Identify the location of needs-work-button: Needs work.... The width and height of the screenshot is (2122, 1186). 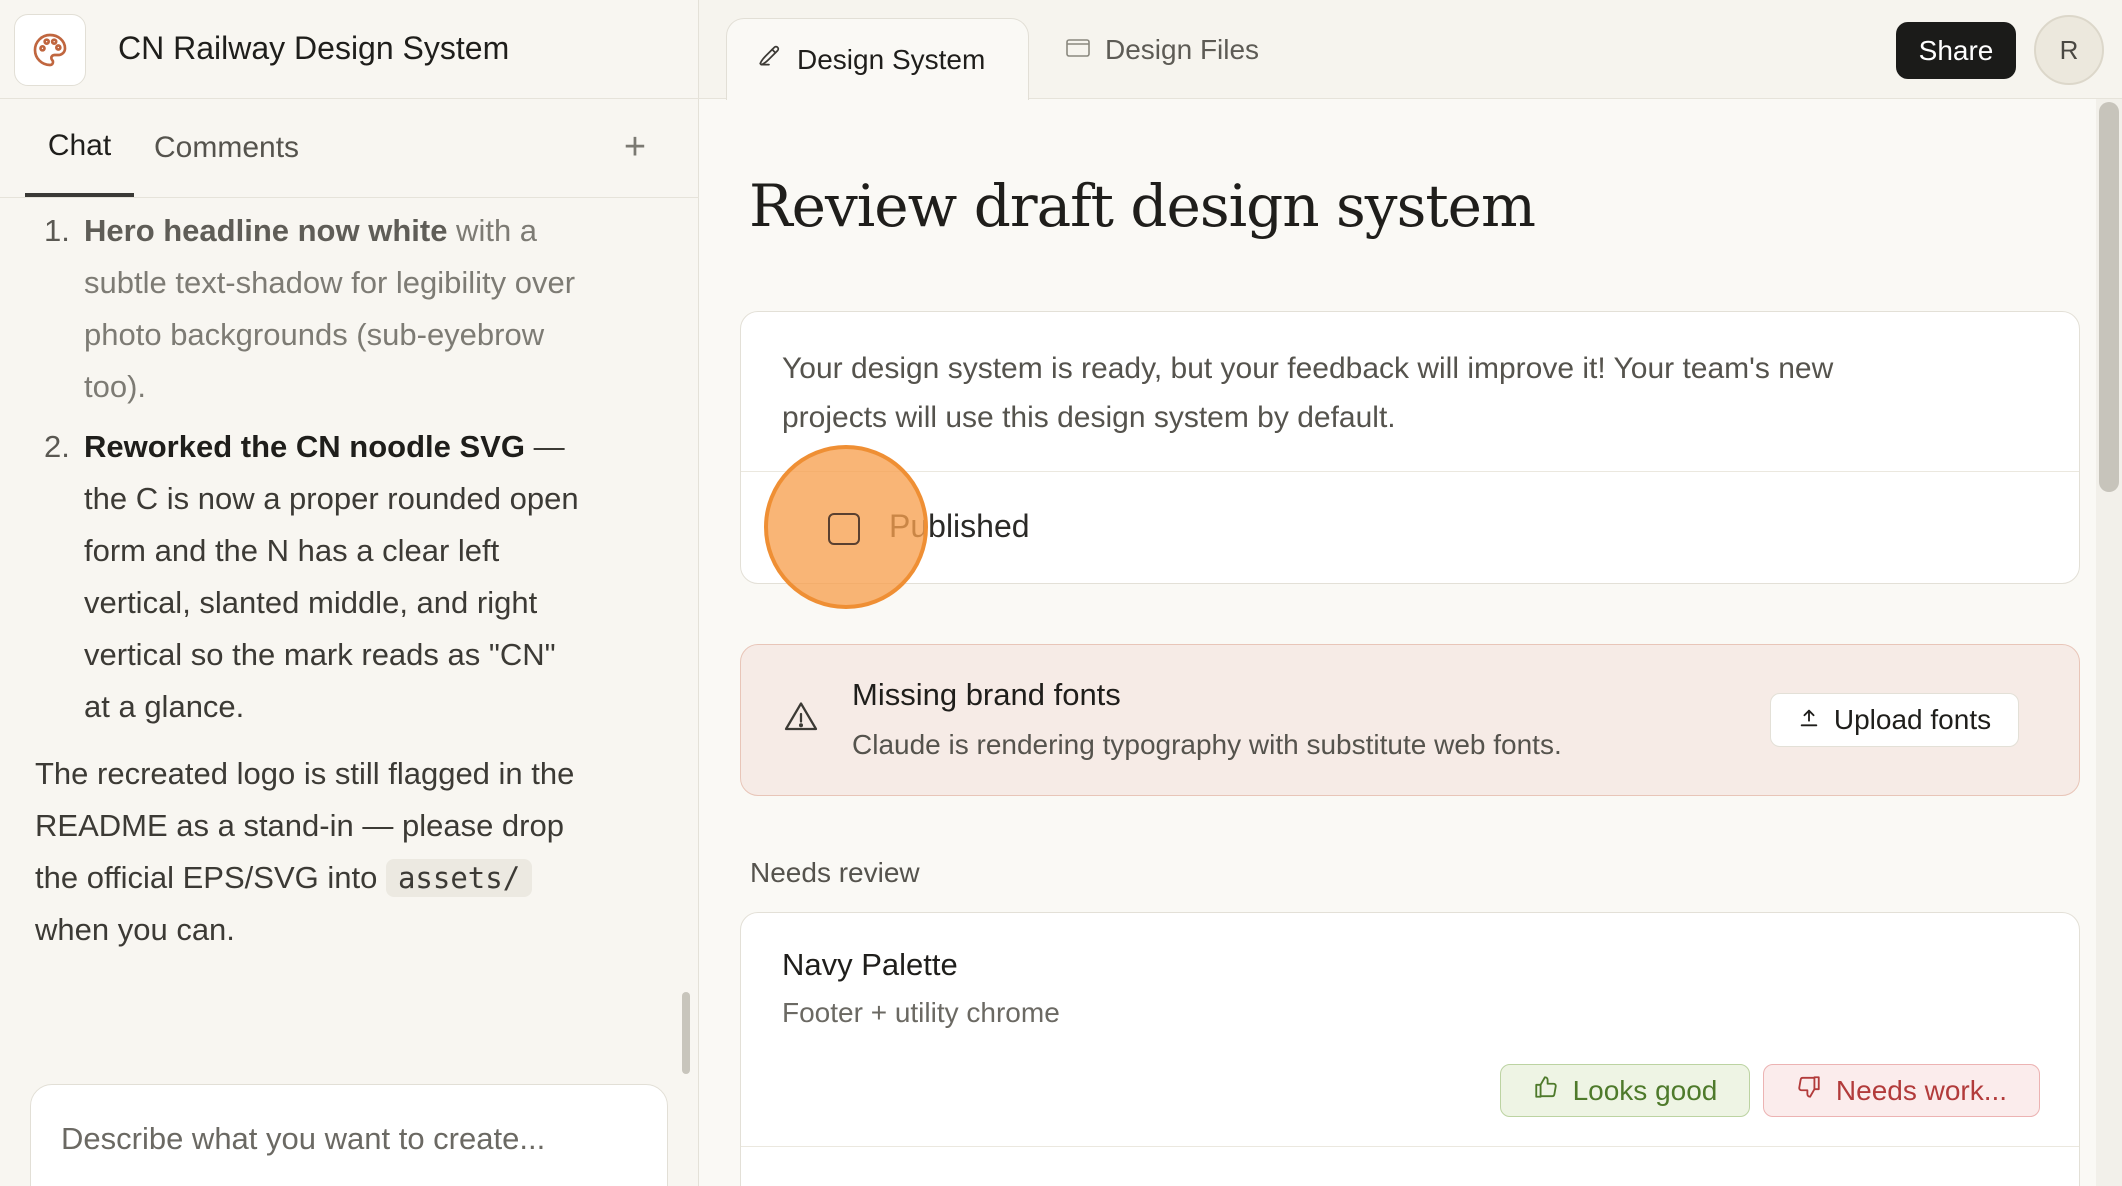
(1901, 1090).